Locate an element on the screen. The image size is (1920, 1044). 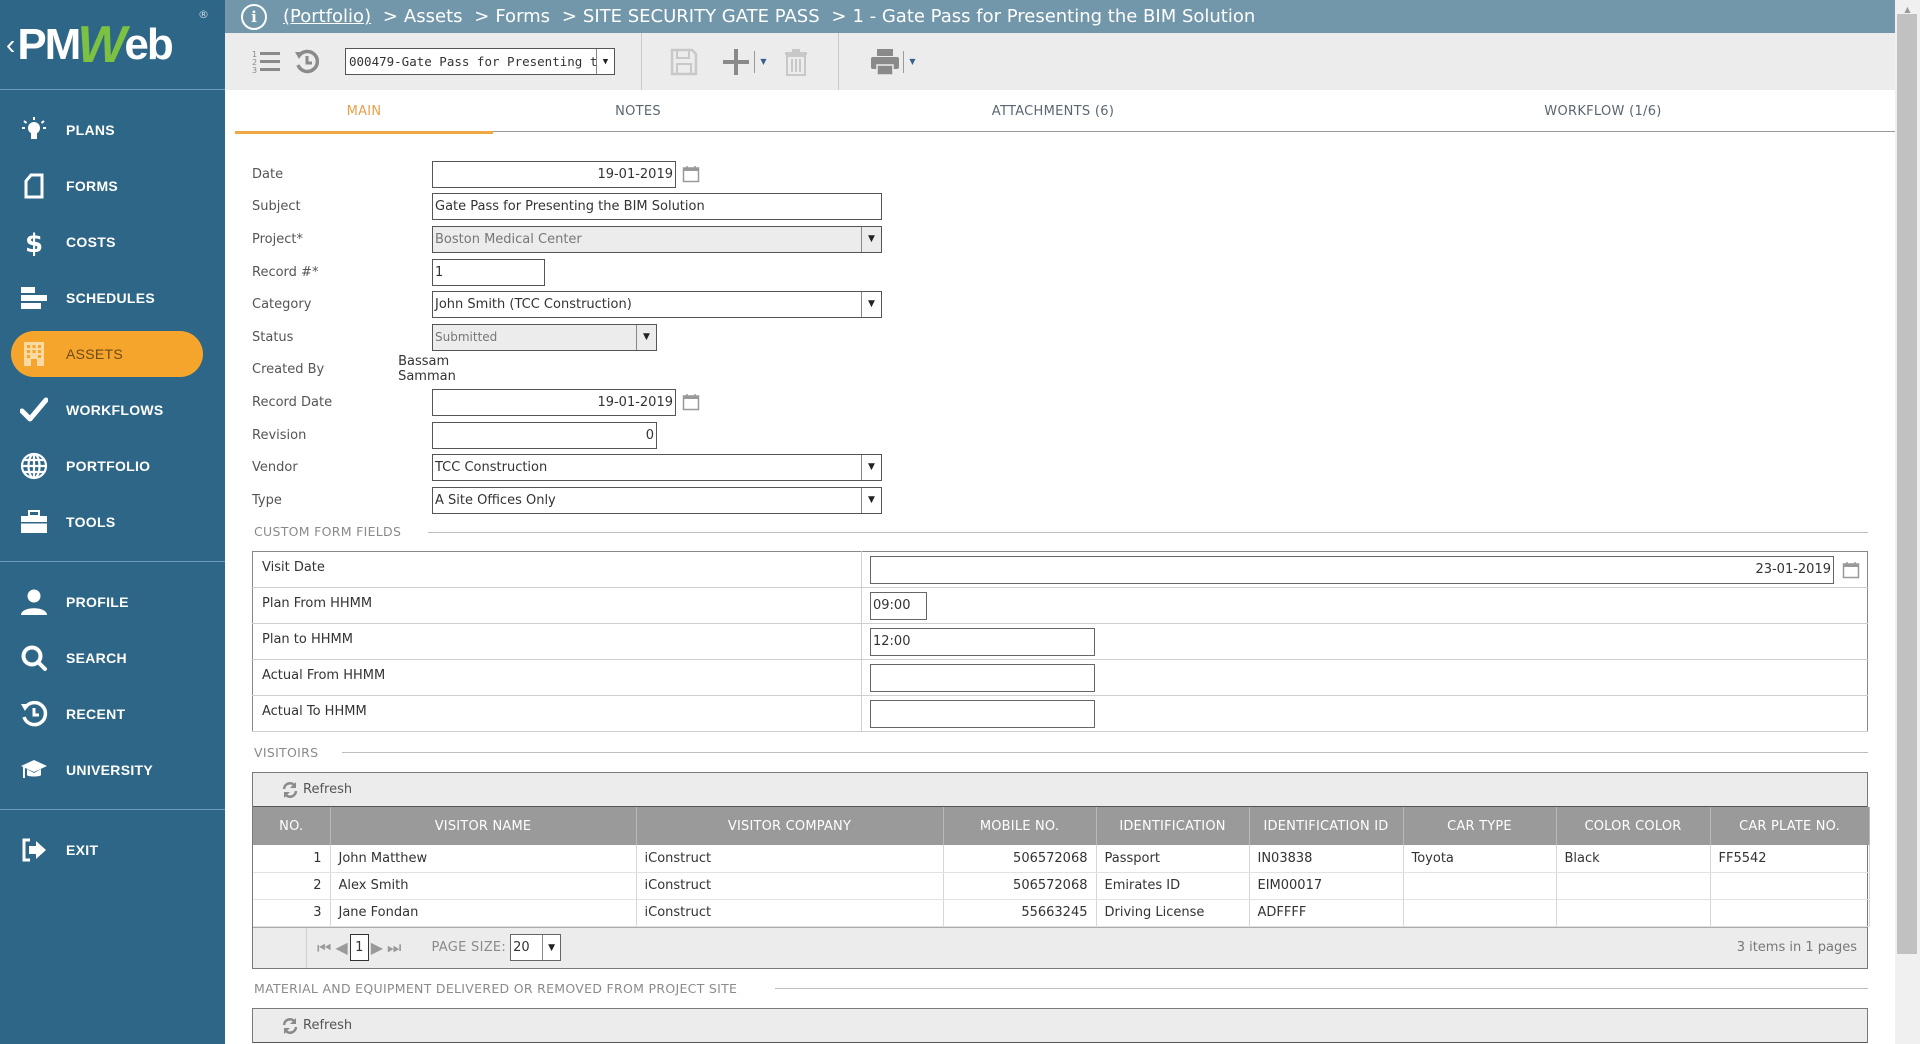
sidebar-item-tools: TOOLS is located at coordinates (112, 522).